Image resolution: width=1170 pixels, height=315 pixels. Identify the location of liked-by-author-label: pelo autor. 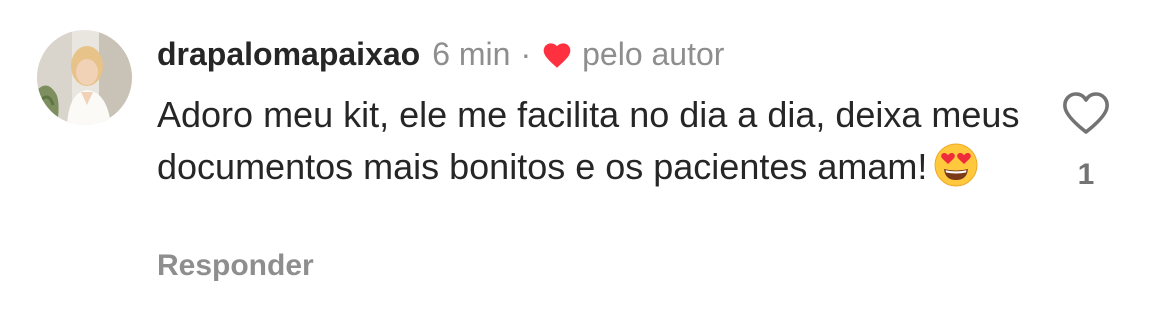
(653, 53).